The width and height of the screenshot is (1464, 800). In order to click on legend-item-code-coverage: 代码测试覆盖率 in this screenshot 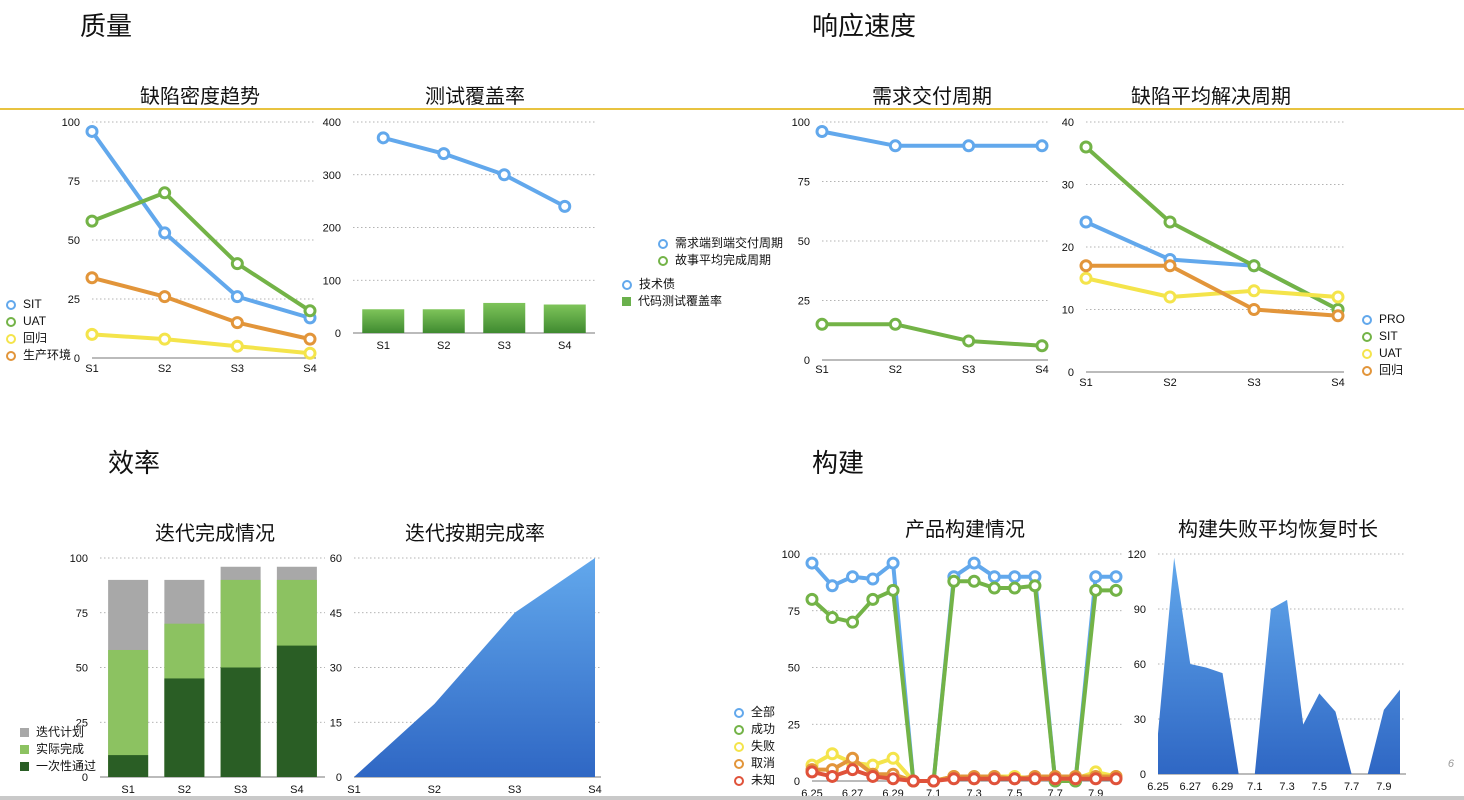, I will do `click(672, 301)`.